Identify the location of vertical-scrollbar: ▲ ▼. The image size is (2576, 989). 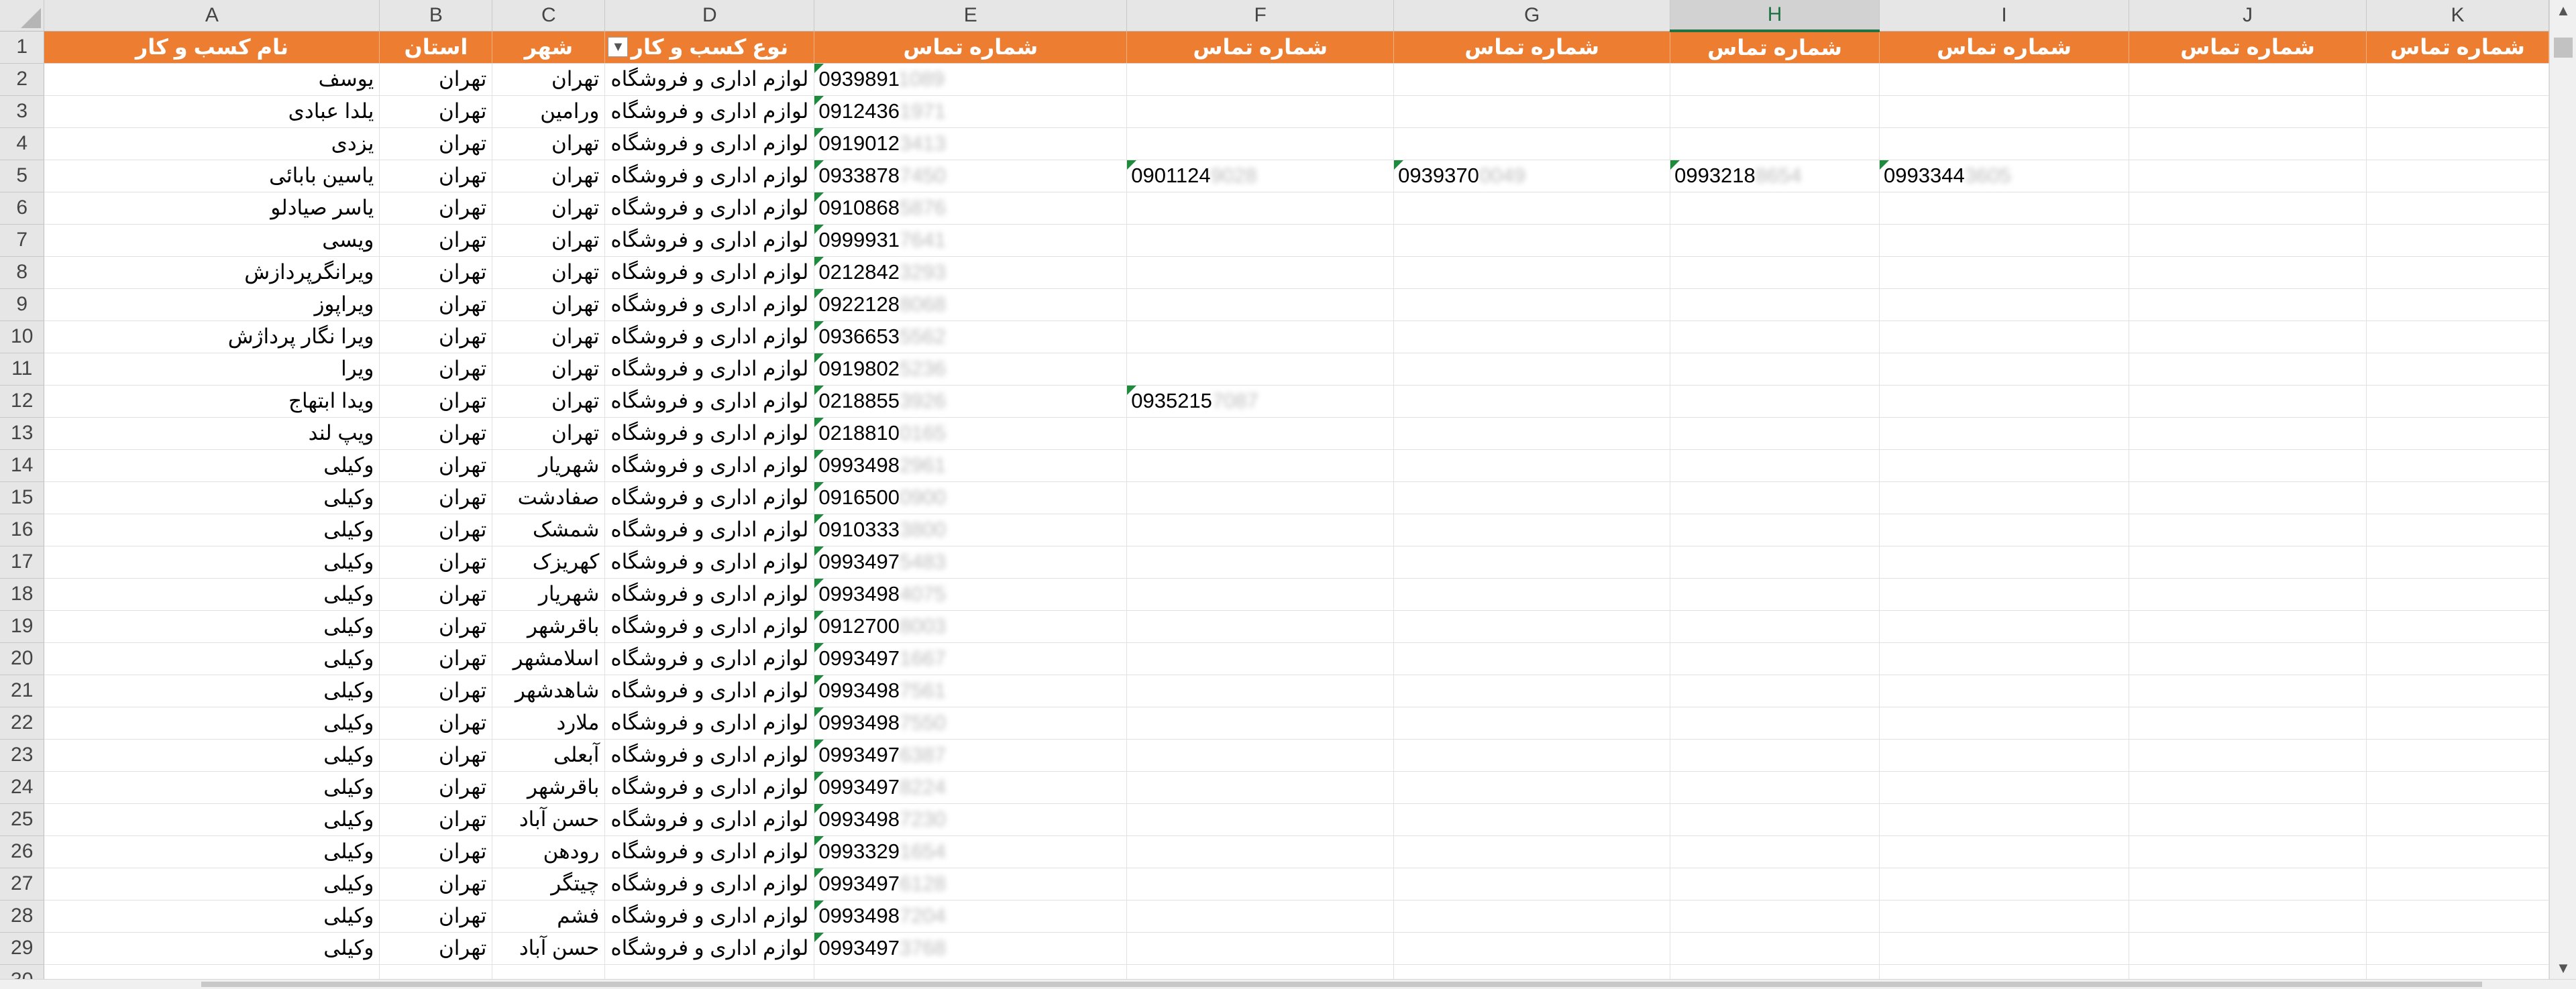
(2562, 490).